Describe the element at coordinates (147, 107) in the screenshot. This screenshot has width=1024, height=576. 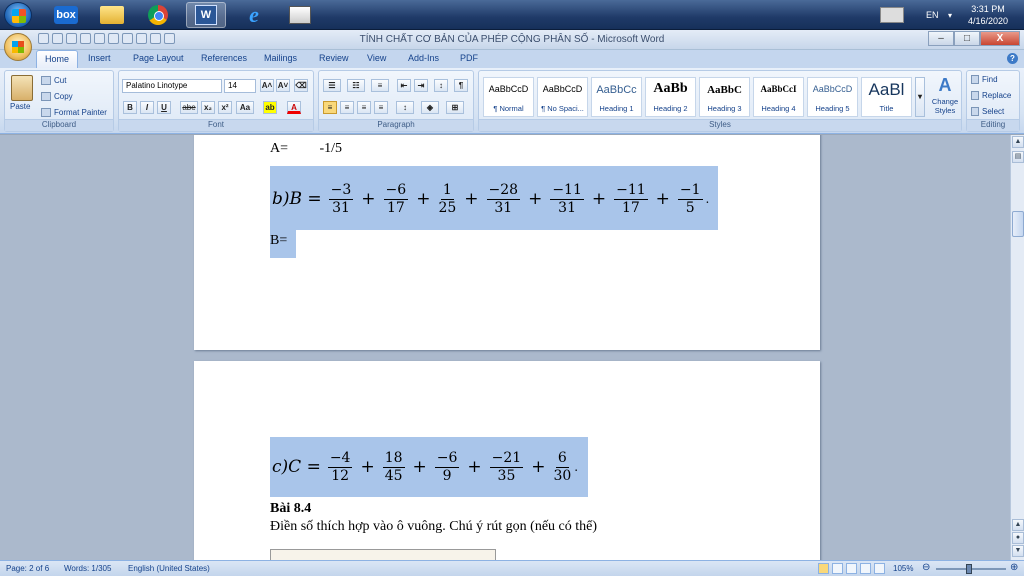
I see `italic-button: I` at that location.